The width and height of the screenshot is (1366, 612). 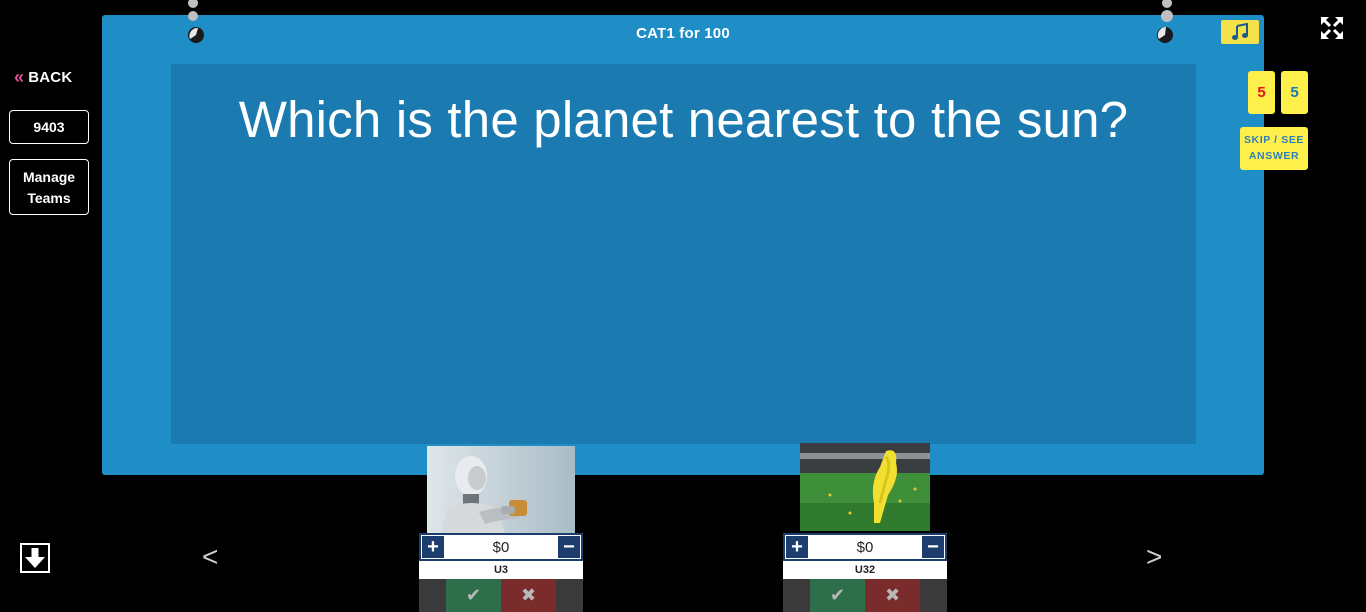 What do you see at coordinates (50, 77) in the screenshot?
I see `back-label: BACK` at bounding box center [50, 77].